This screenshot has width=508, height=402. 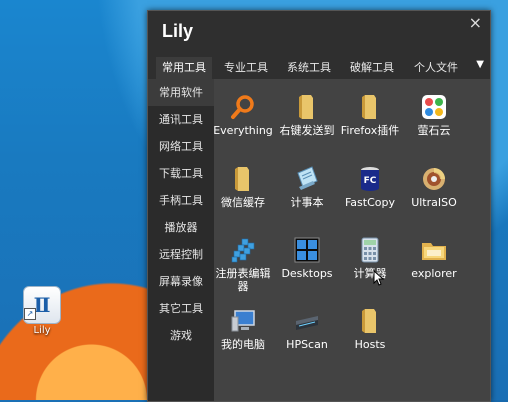 I want to click on app-registry-editor: 注册表编辑器, so click(x=243, y=264).